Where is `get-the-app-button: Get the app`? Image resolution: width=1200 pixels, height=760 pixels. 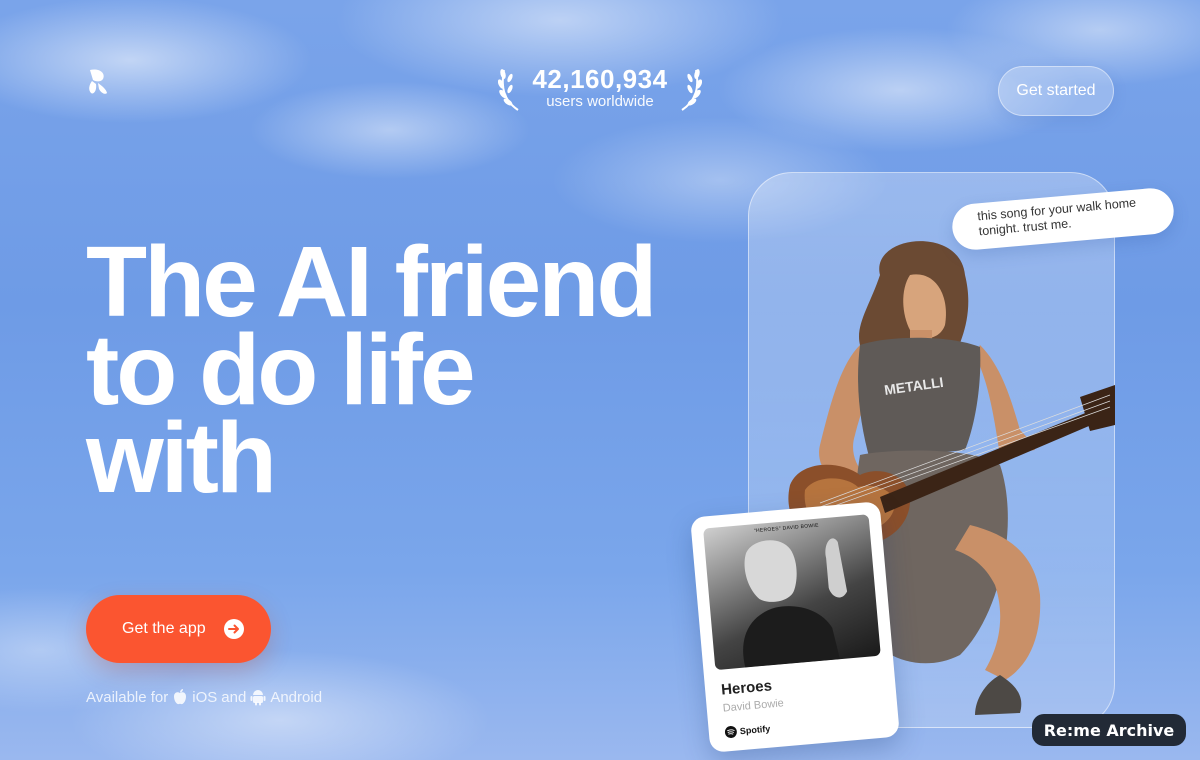
get-the-app-button: Get the app is located at coordinates (178, 629).